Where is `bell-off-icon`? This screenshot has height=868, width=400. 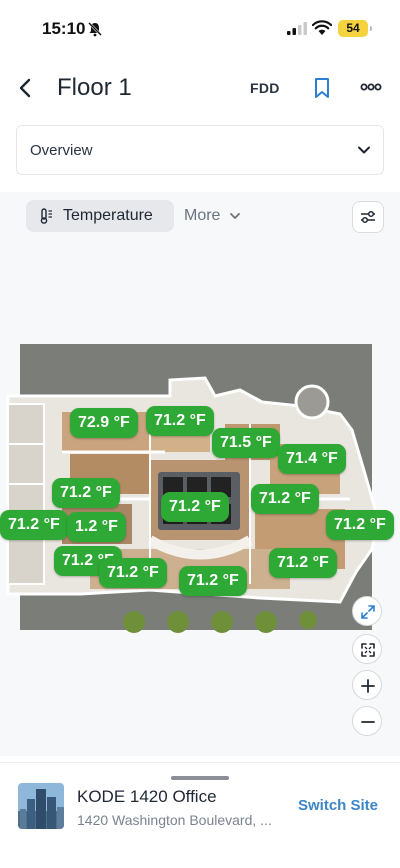
bell-off-icon is located at coordinates (95, 29).